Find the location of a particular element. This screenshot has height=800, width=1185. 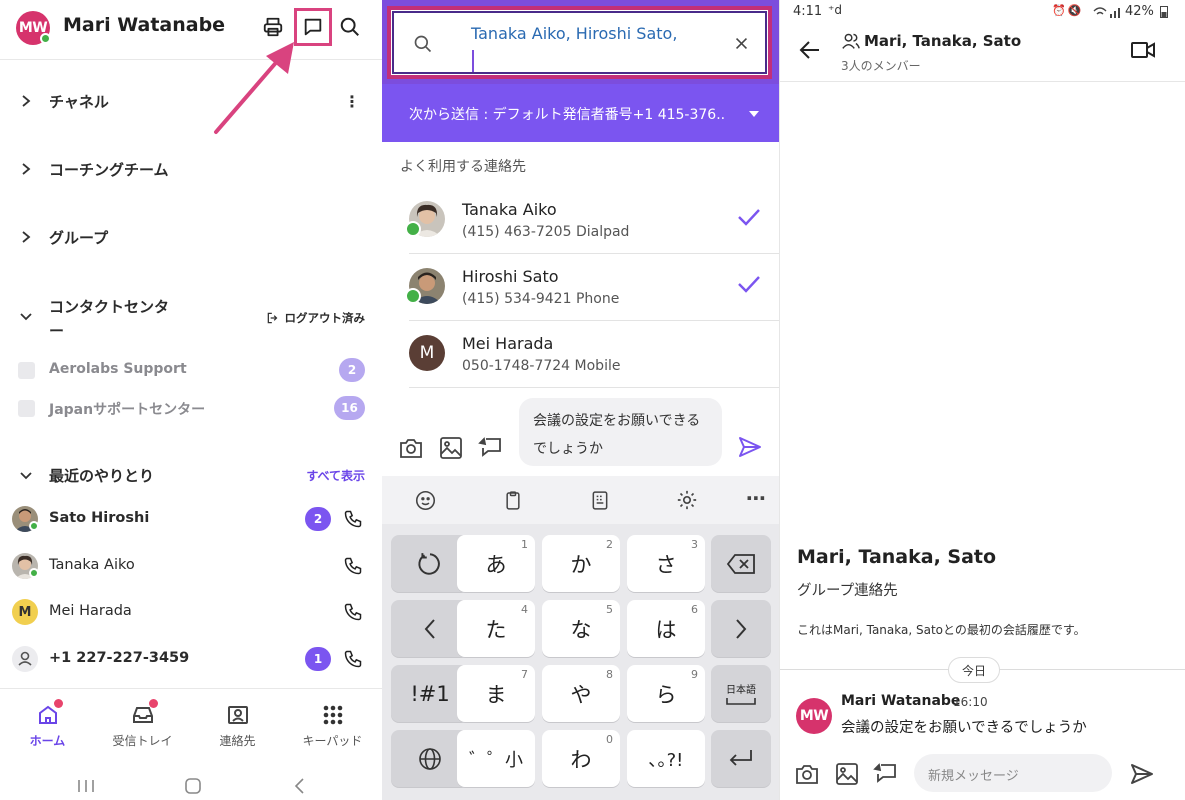

group-icon is located at coordinates (851, 41).